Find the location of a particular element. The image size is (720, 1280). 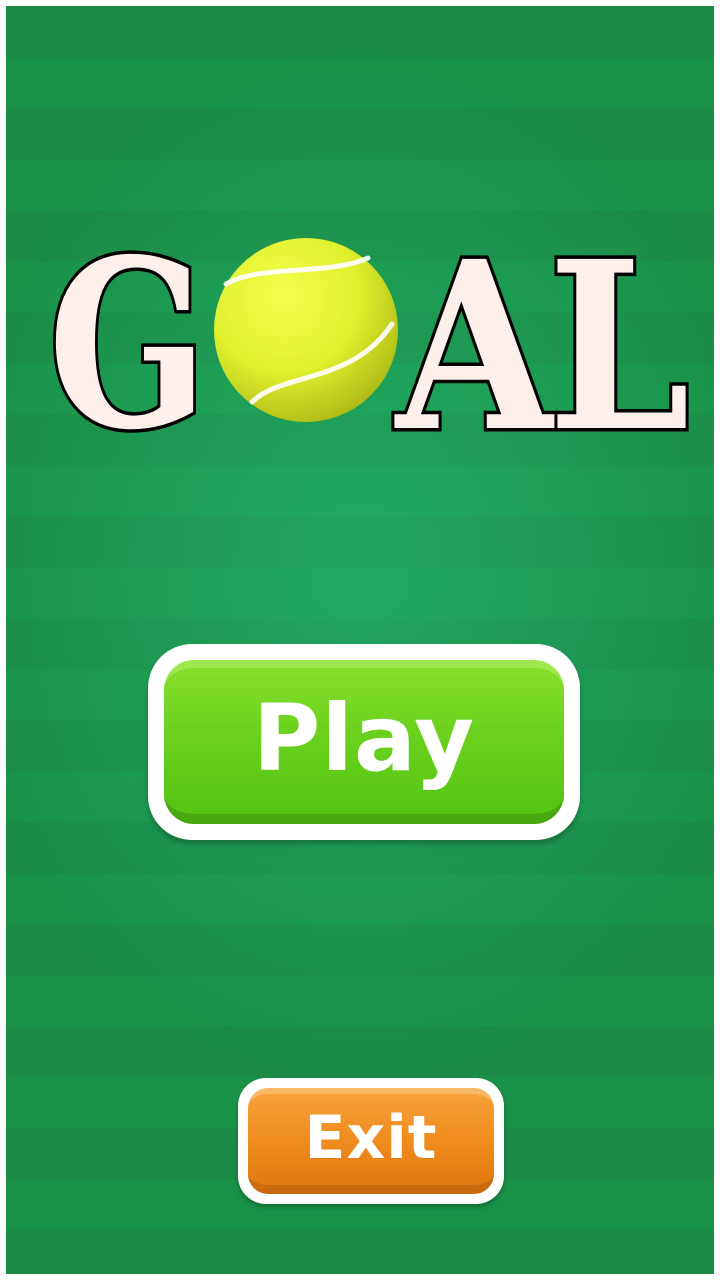

play-button-face: Play is located at coordinates (364, 742).